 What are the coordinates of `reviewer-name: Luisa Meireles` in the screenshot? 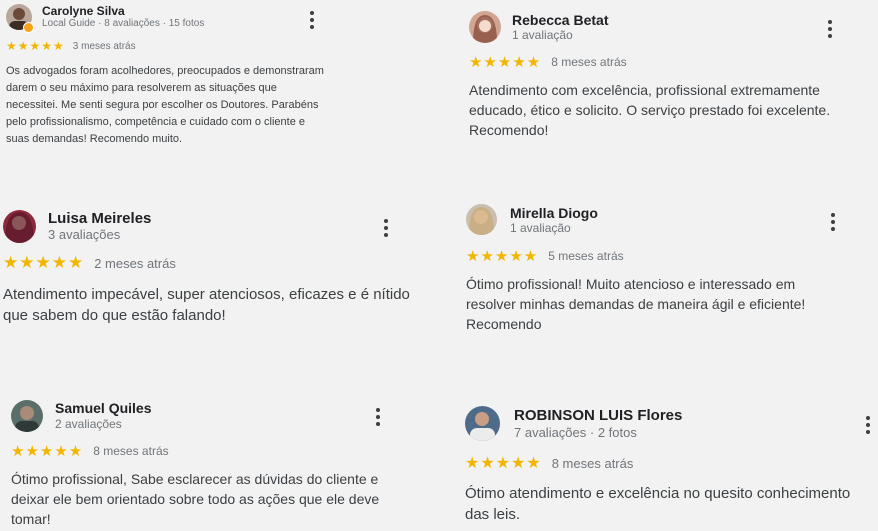 It's located at (99, 218).